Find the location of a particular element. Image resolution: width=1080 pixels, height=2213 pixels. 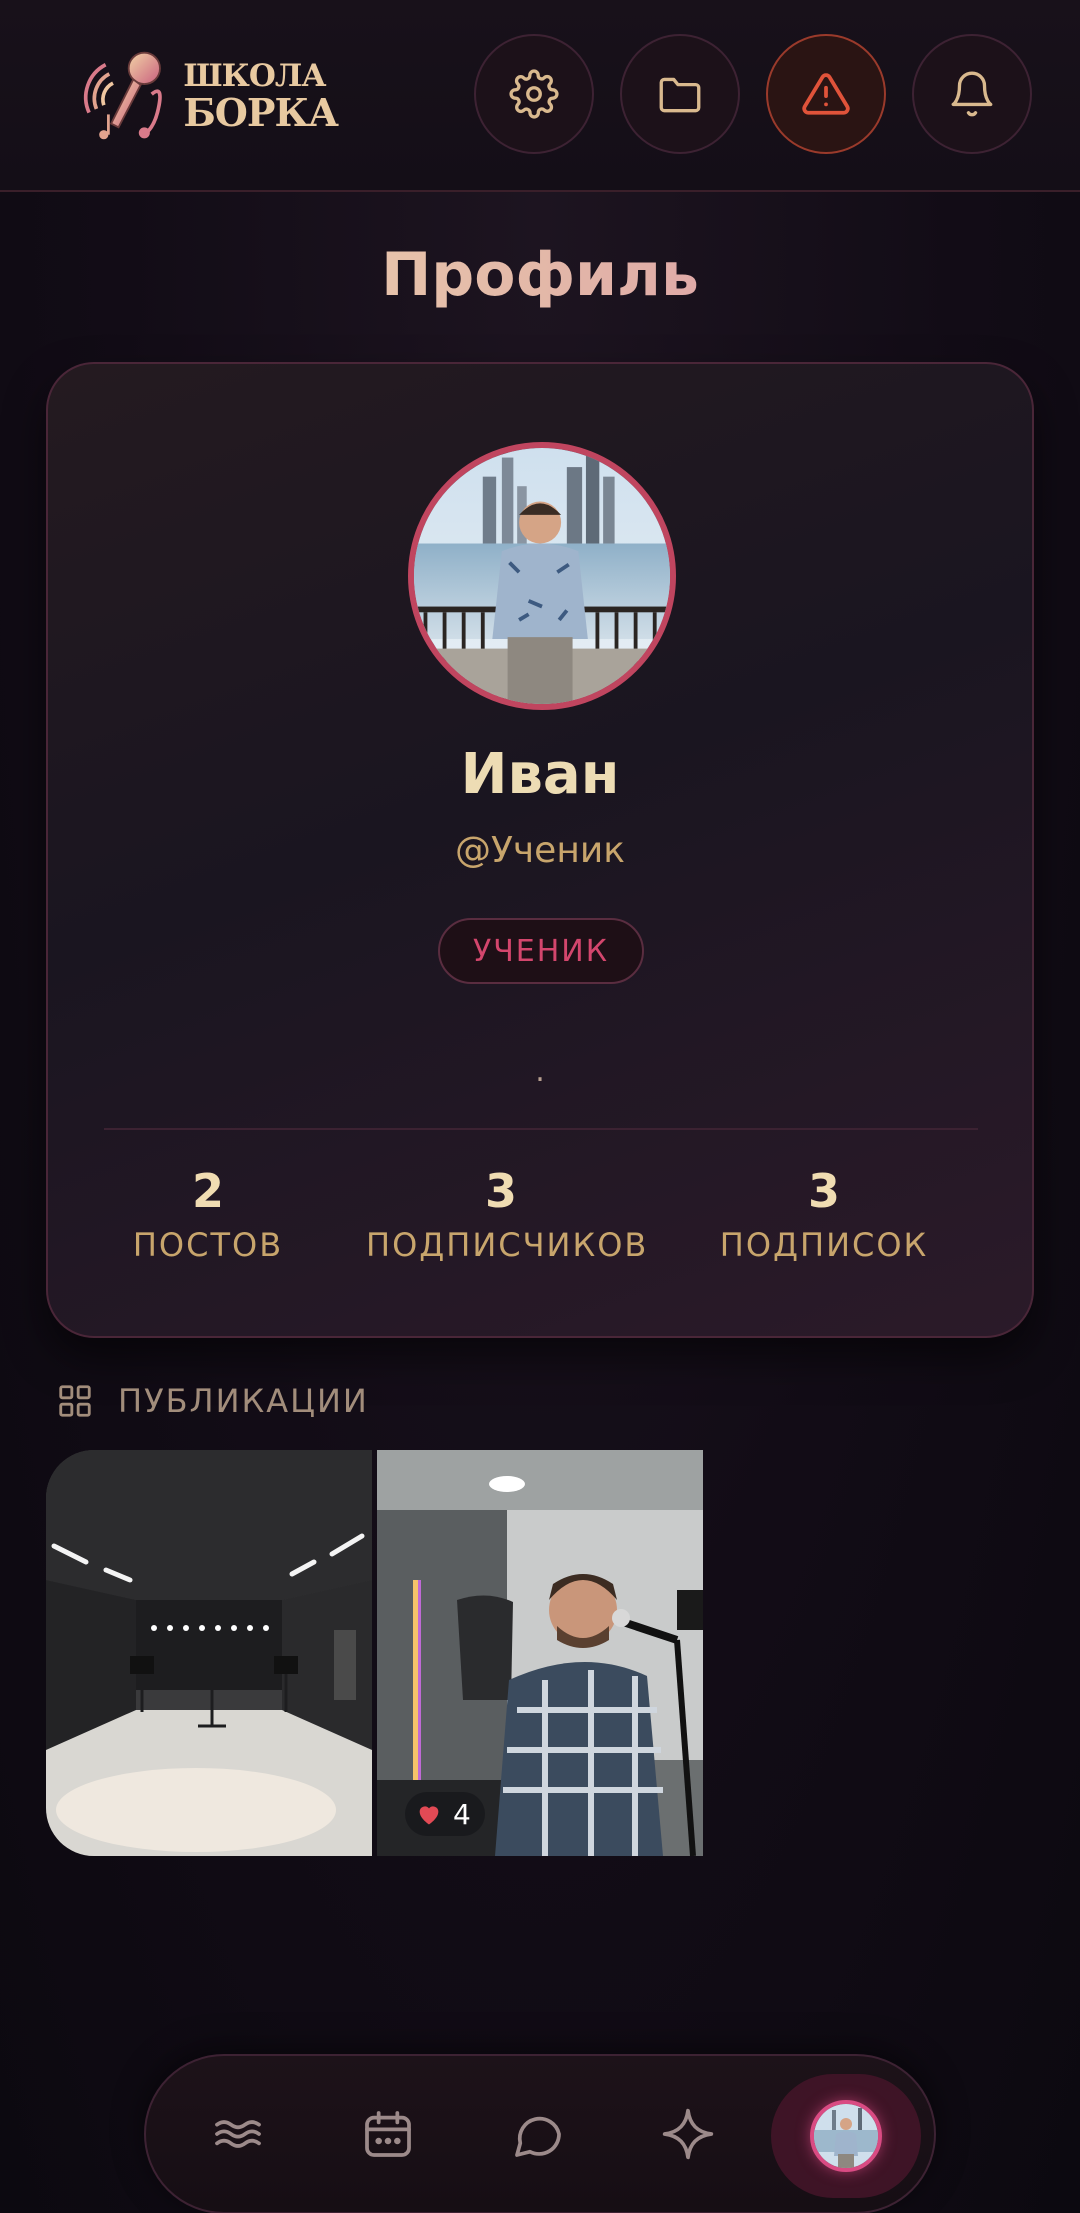

logo-line-1: ШКОЛА is located at coordinates (254, 75).